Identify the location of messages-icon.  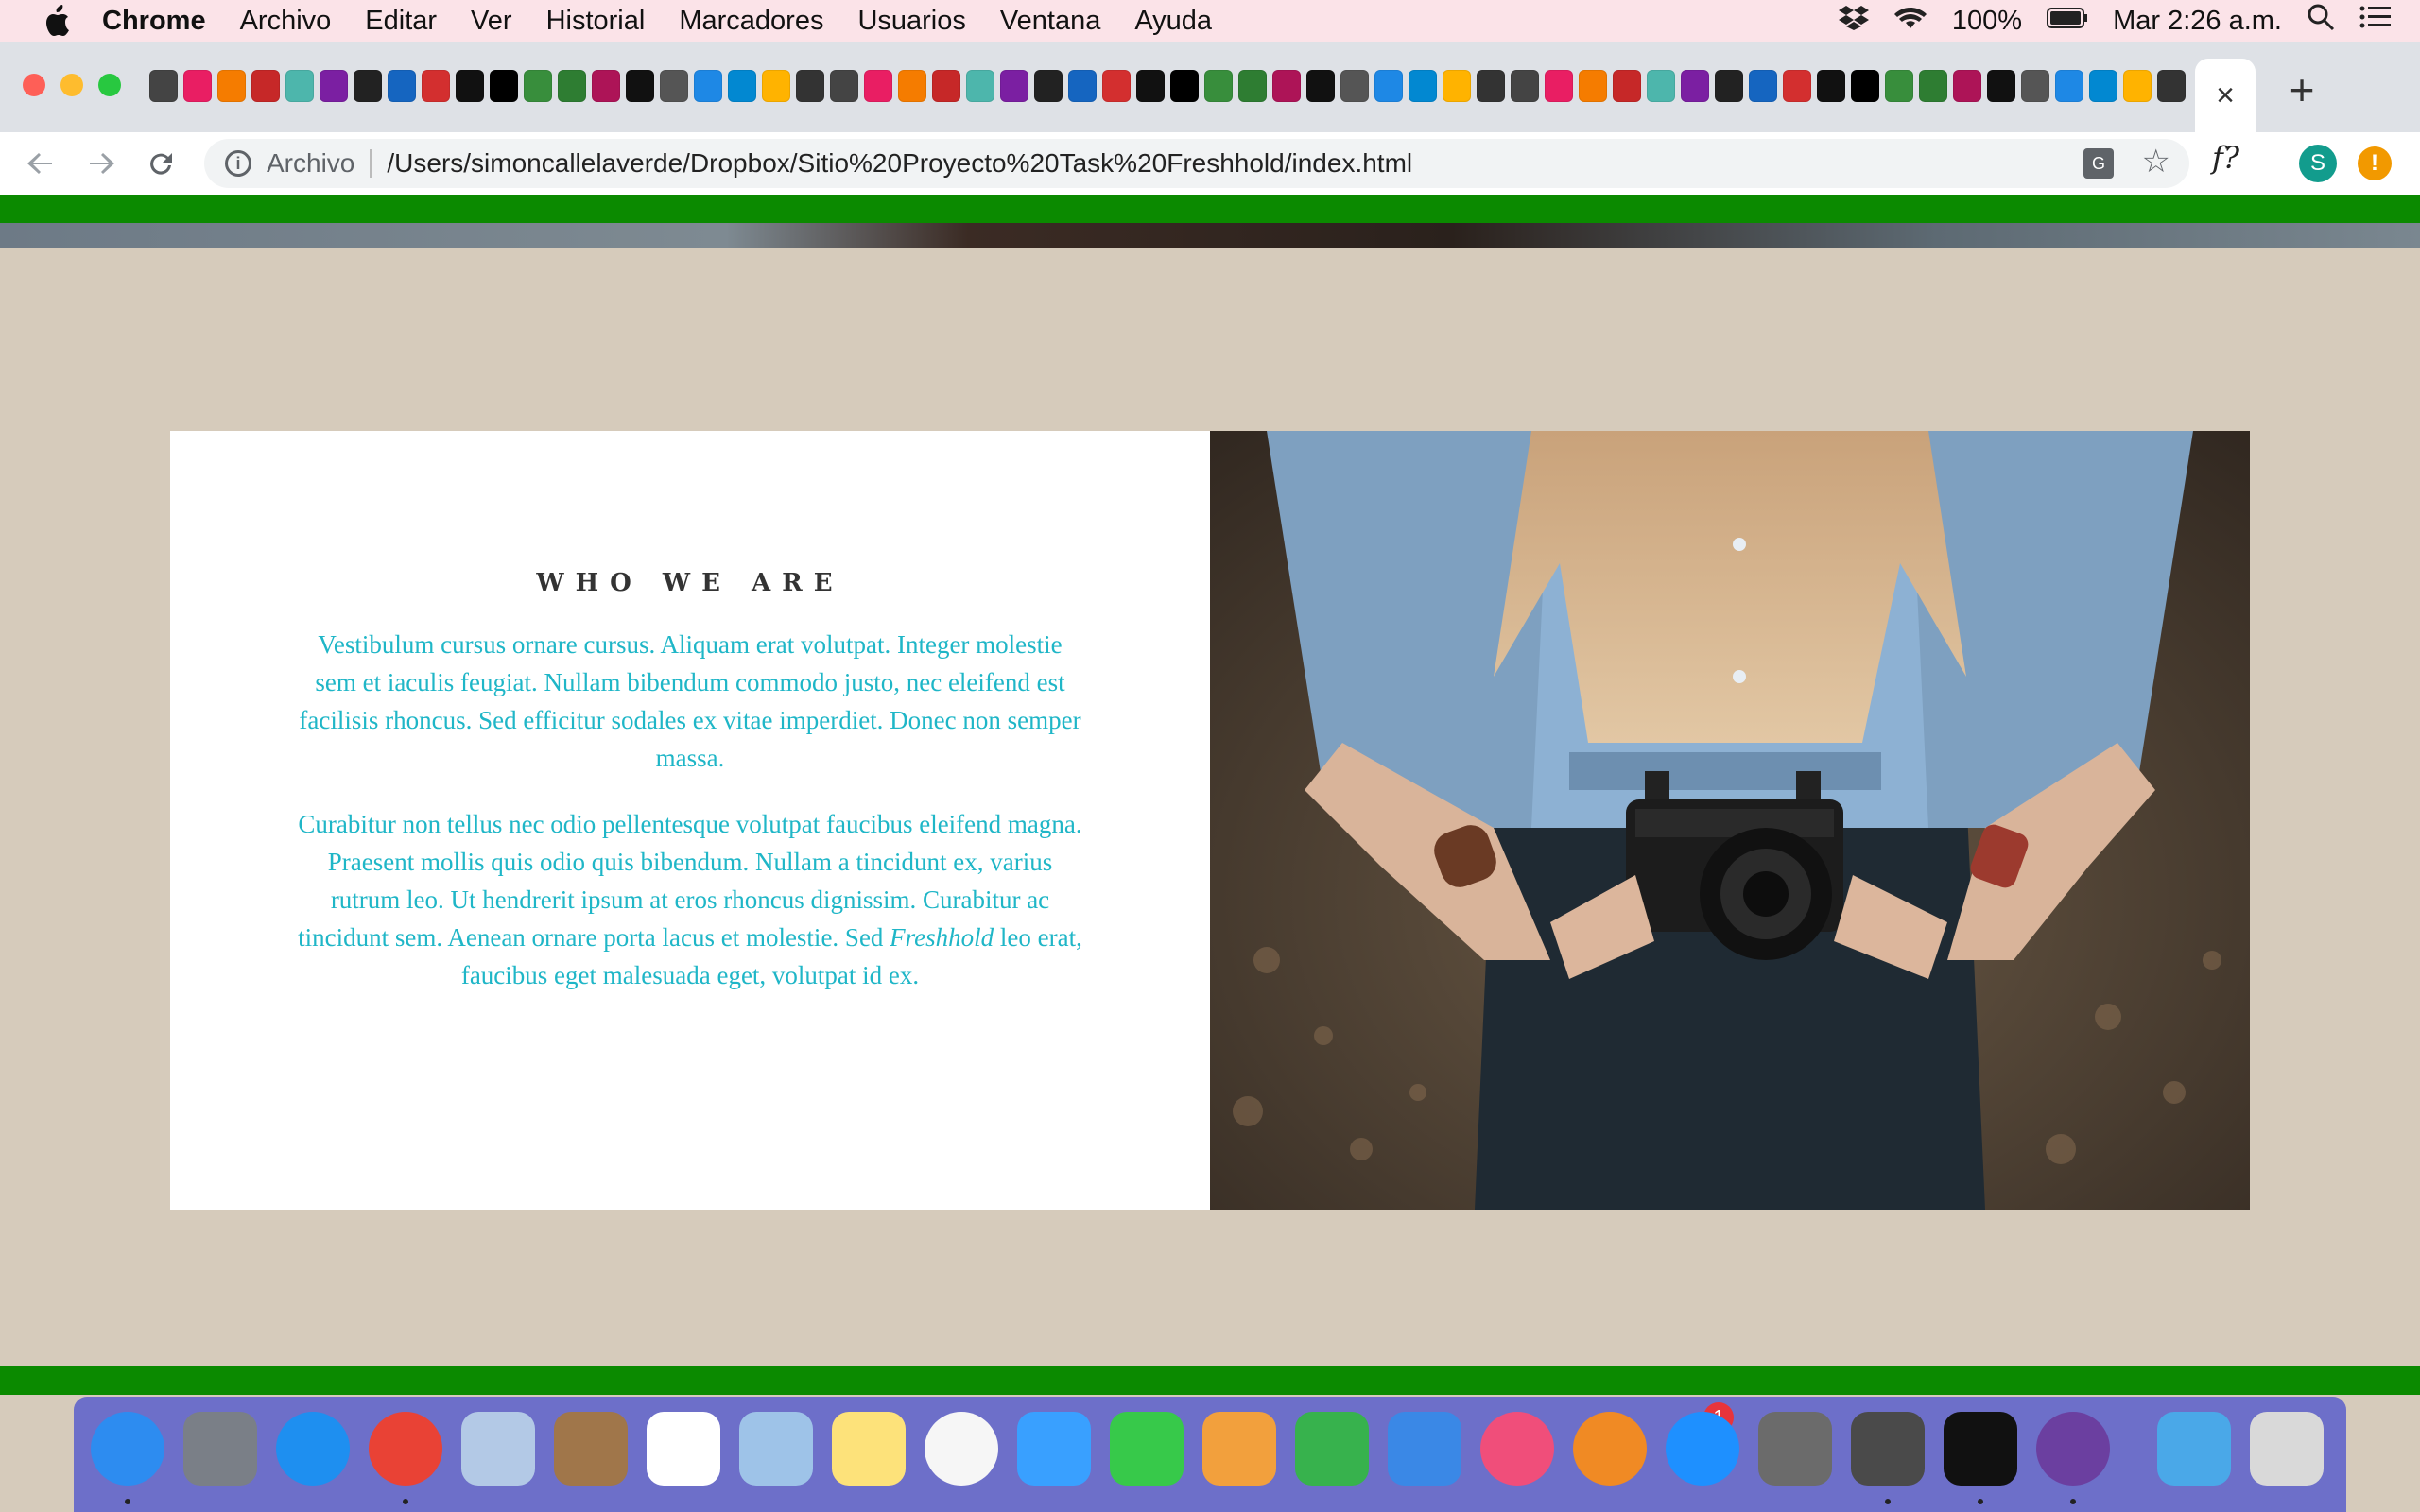
(1054, 1449).